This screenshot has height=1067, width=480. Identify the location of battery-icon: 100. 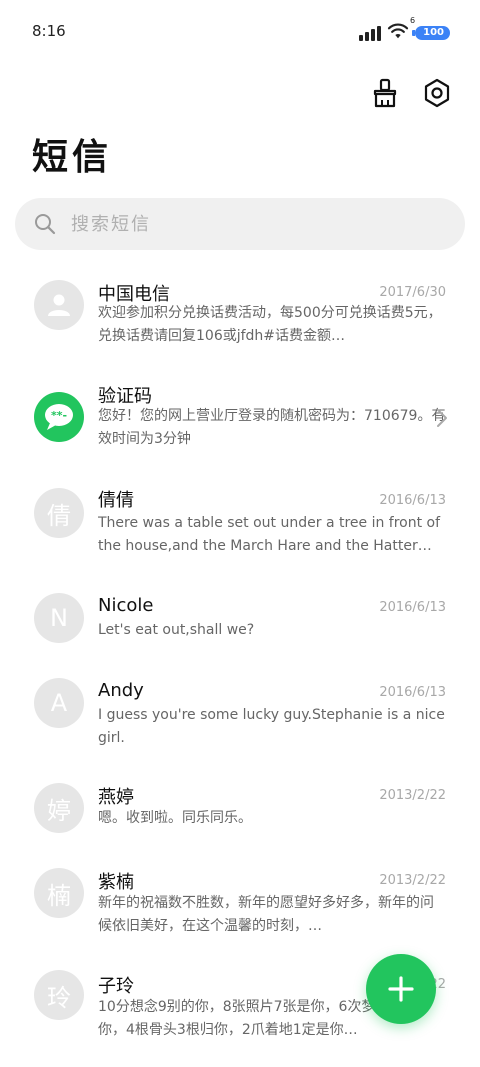
(431, 33).